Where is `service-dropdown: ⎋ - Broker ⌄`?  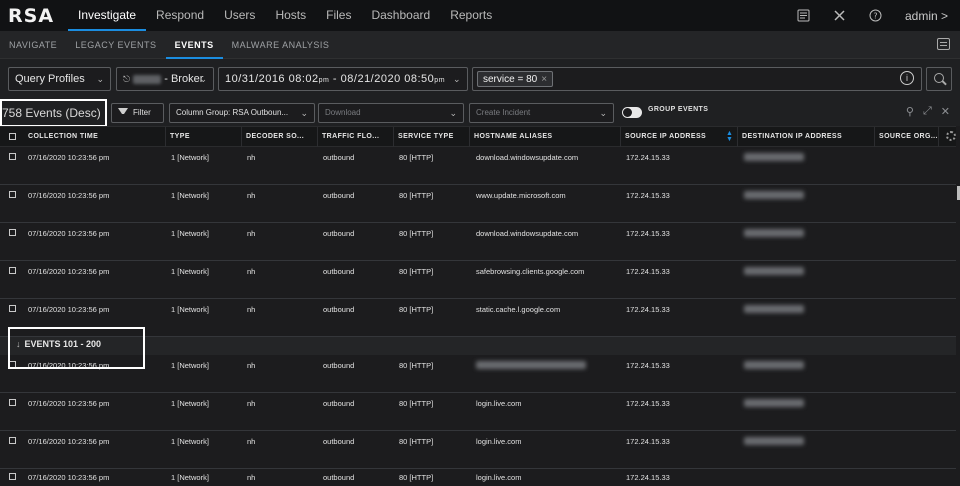 service-dropdown: ⎋ - Broker ⌄ is located at coordinates (165, 79).